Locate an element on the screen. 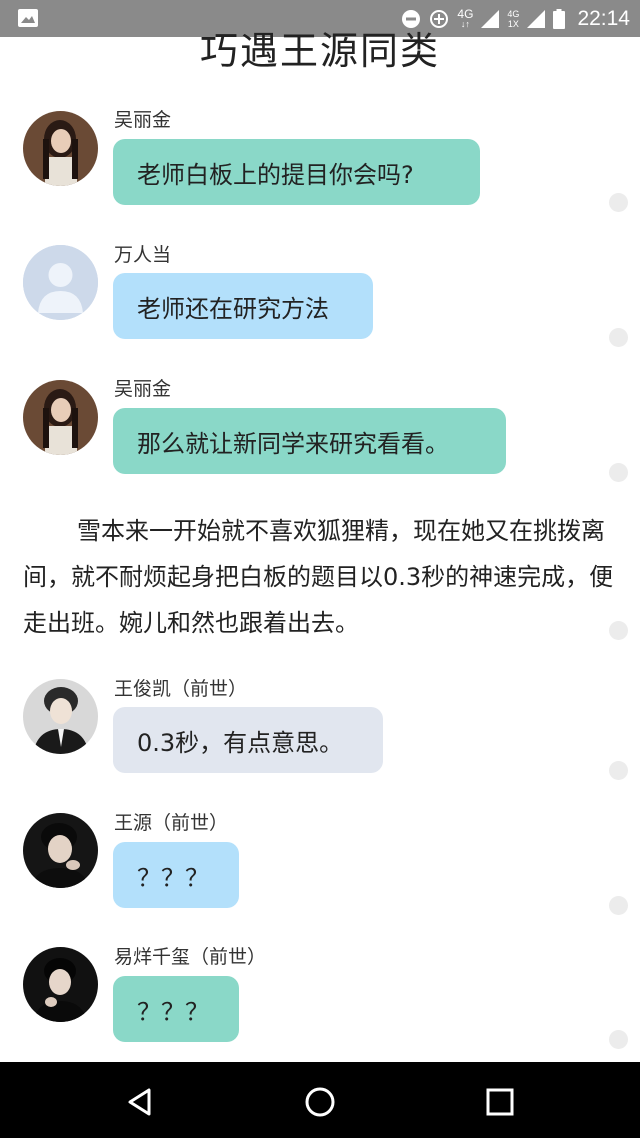 The height and width of the screenshot is (1138, 640). sender-name: 王俊凯（前世） is located at coordinates (181, 689).